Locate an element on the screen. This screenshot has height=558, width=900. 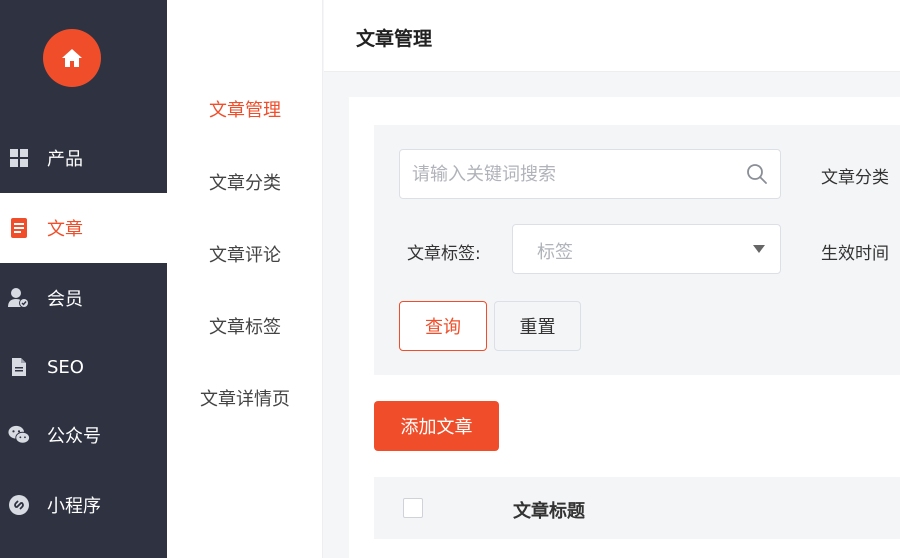
nav-item-label: 文章 is located at coordinates (65, 229).